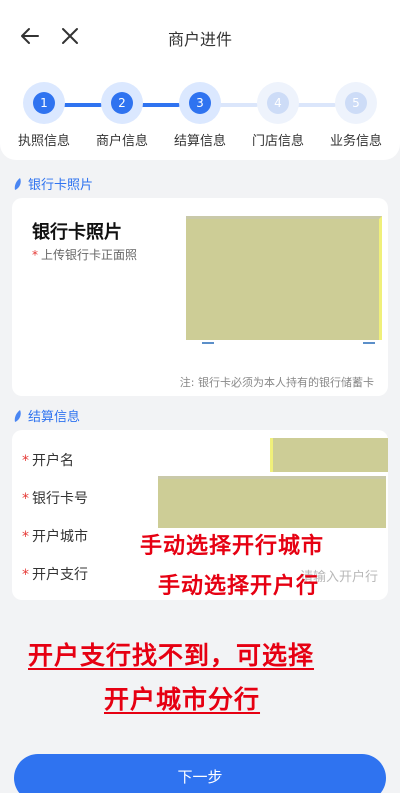 The image size is (400, 793). Describe the element at coordinates (60, 499) in the screenshot. I see `field-label: 银行卡号` at that location.